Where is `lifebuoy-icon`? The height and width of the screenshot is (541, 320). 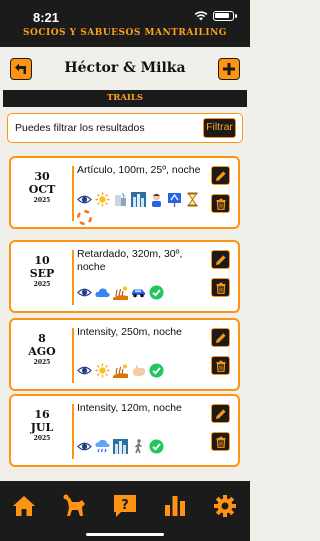
lifebuoy-icon is located at coordinates (84, 217).